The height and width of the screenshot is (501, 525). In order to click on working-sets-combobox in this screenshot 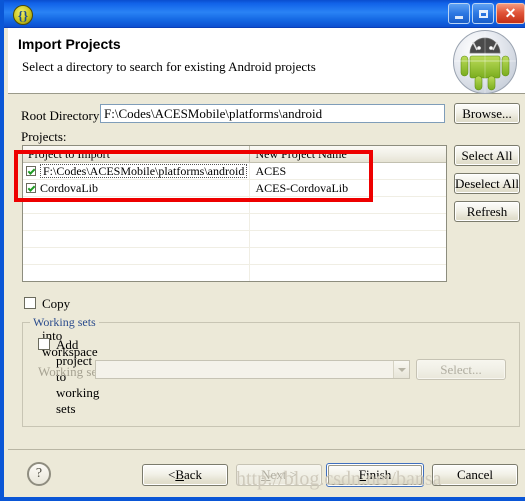, I will do `click(252, 369)`.